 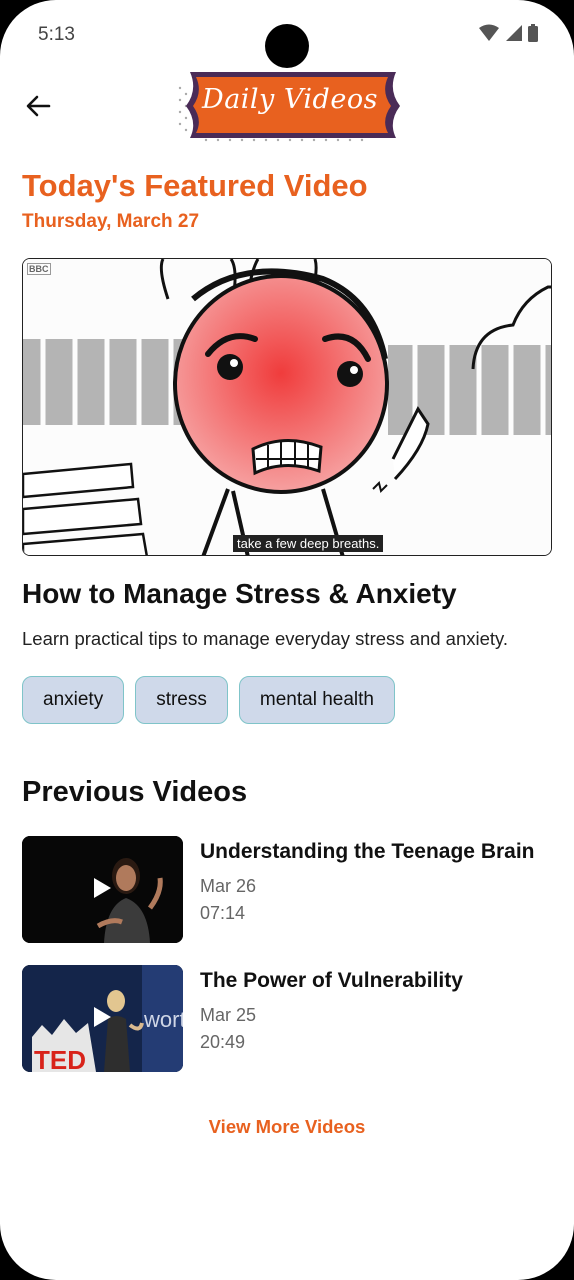 I want to click on svg-text: TED, so click(x=60, y=1058).